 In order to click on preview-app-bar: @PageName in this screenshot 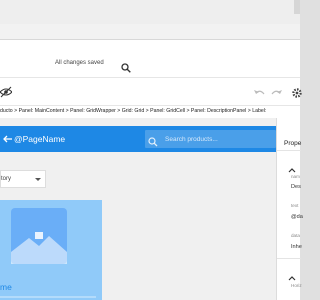, I will do `click(138, 139)`.